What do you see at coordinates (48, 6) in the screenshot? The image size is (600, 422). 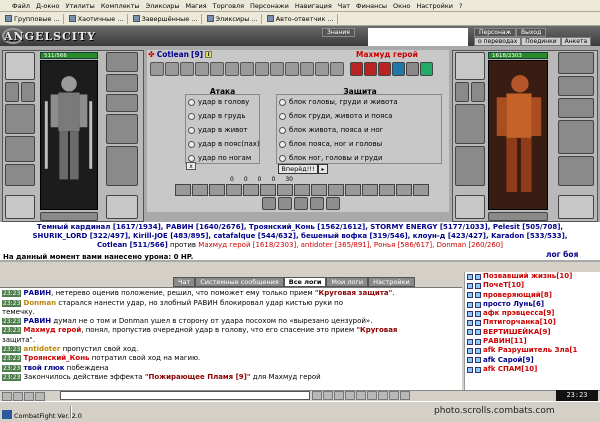 I see `menu-item: Д-окно` at bounding box center [48, 6].